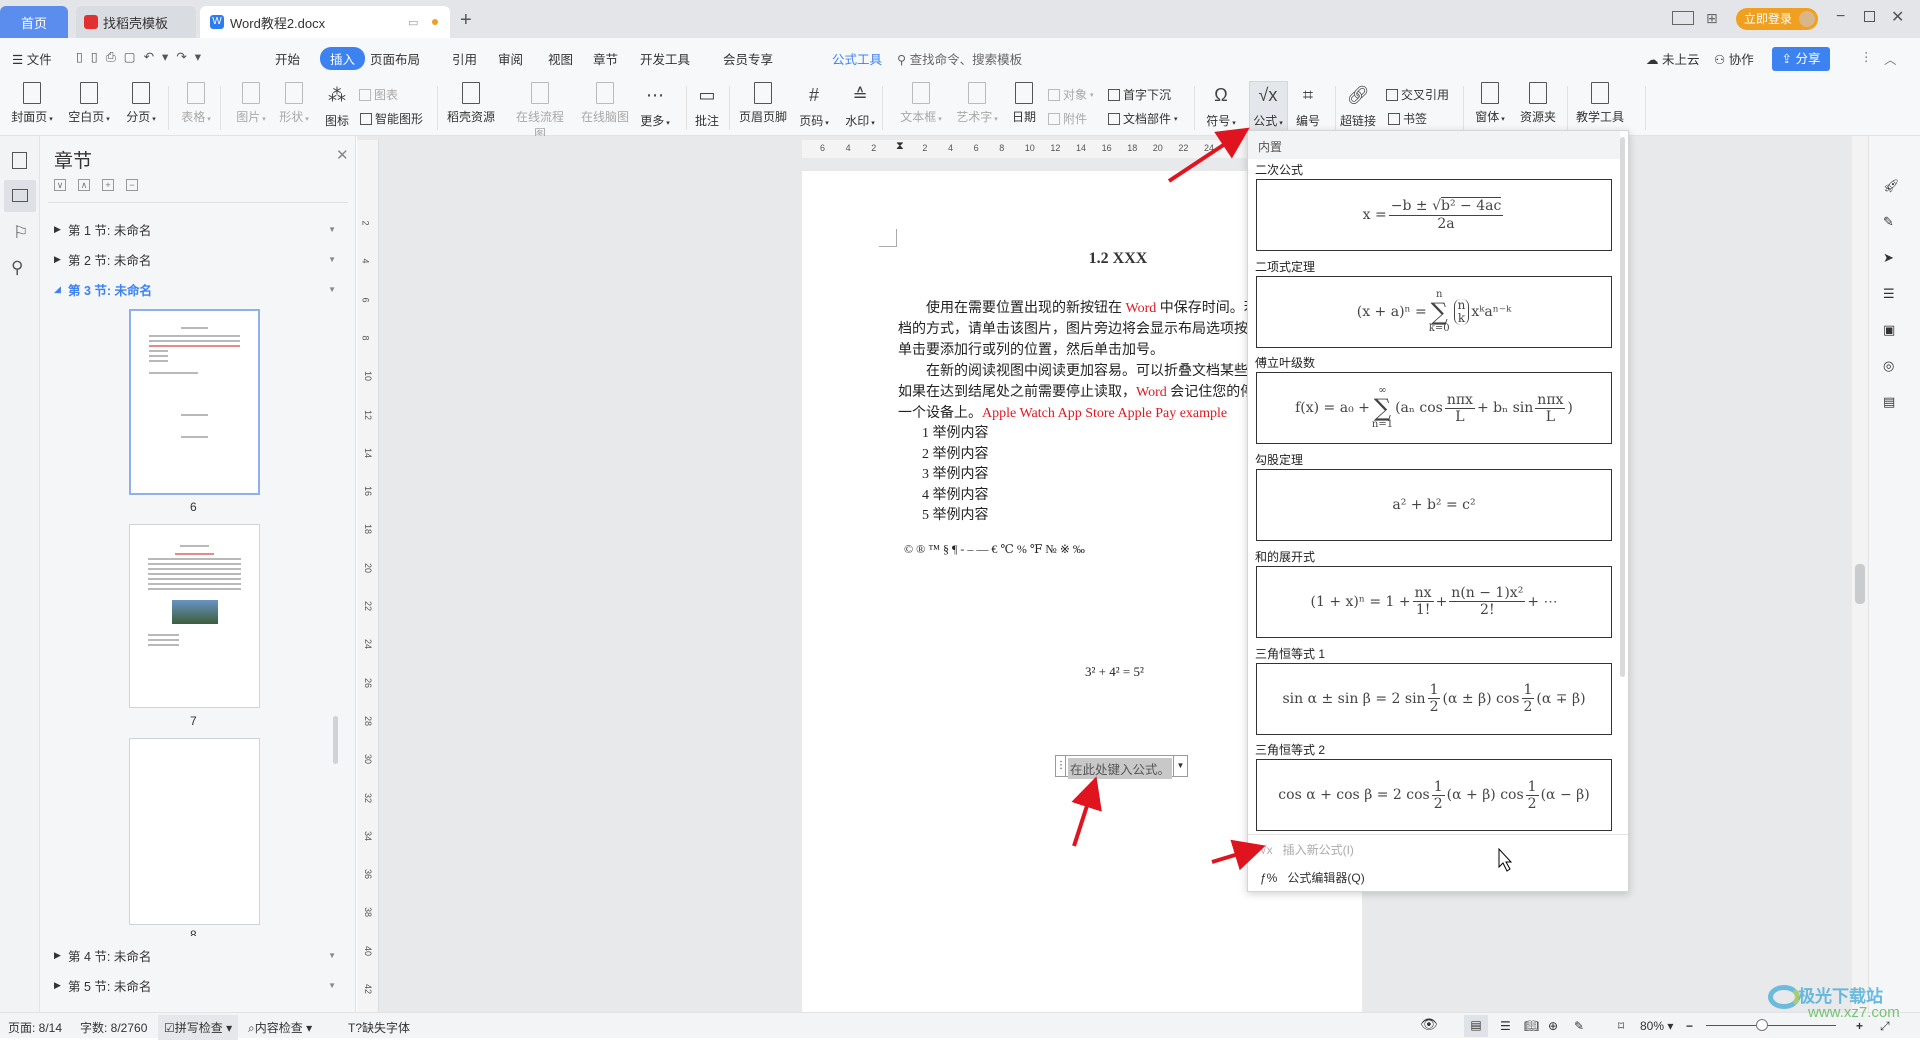 The image size is (1920, 1040). I want to click on share-button: ⇪ 分享, so click(1801, 59).